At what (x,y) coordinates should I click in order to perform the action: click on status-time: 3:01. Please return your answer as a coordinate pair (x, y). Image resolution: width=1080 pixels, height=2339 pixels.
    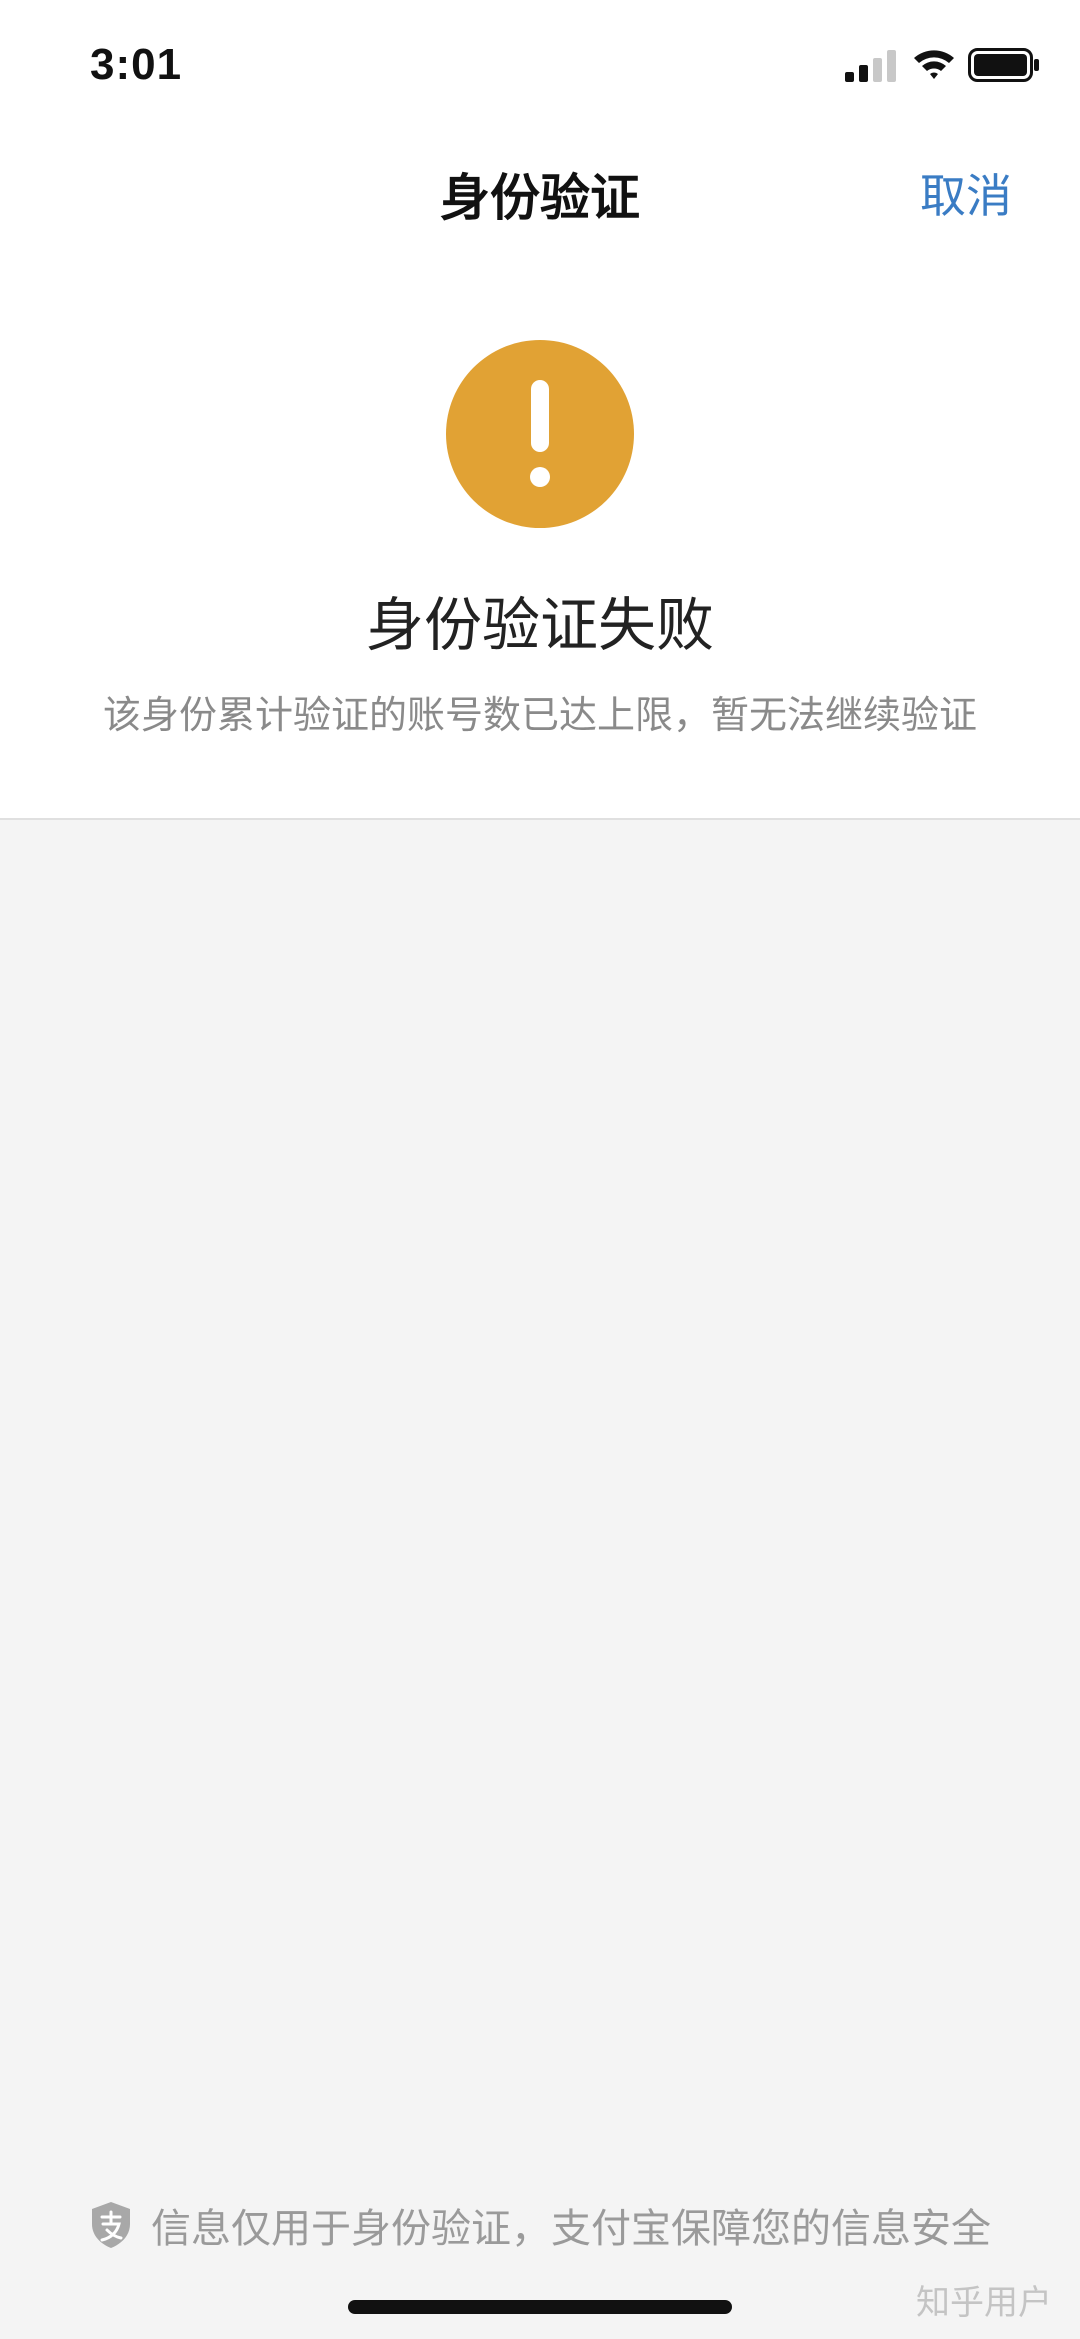
    Looking at the image, I should click on (136, 64).